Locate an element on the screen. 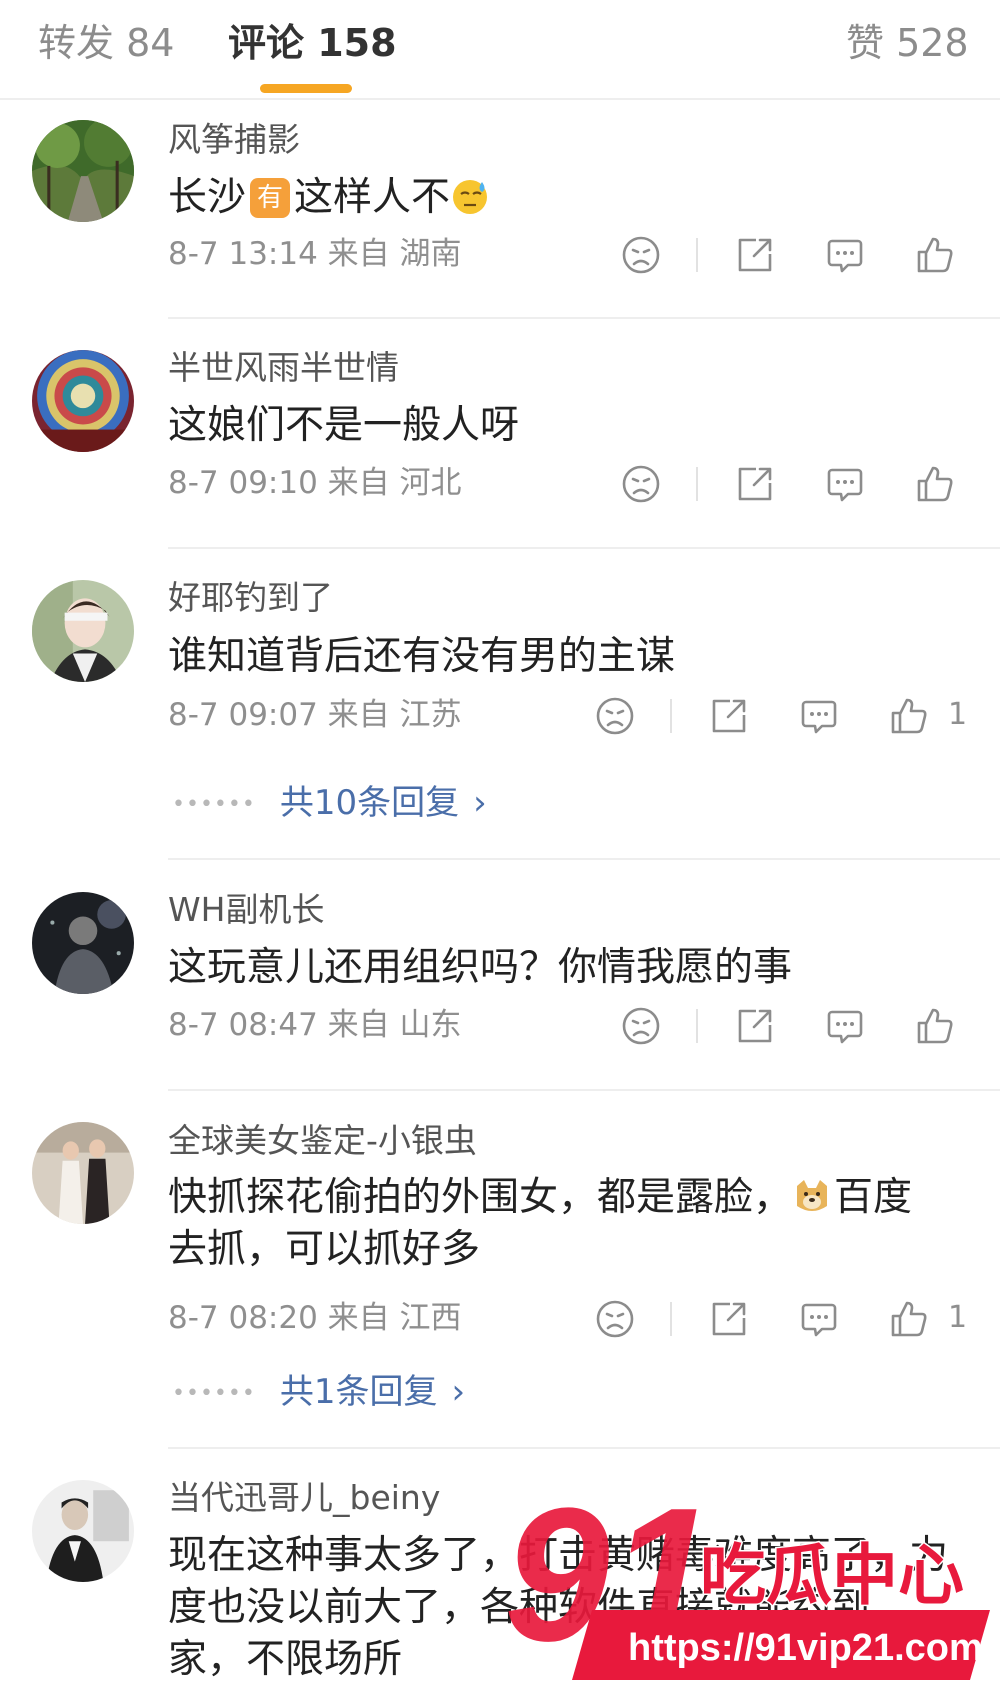 The image size is (1000, 1706). comment-text-part: 家，不限场所 is located at coordinates (285, 1659).